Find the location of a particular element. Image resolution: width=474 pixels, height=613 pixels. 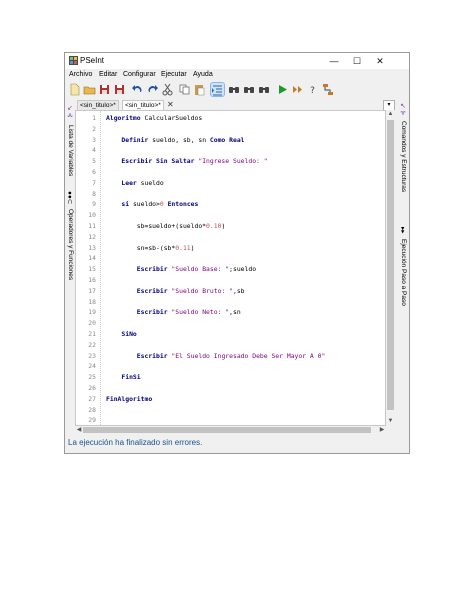

code-text: sb=sueldo+(sueldo*0.10) is located at coordinates (166, 226).